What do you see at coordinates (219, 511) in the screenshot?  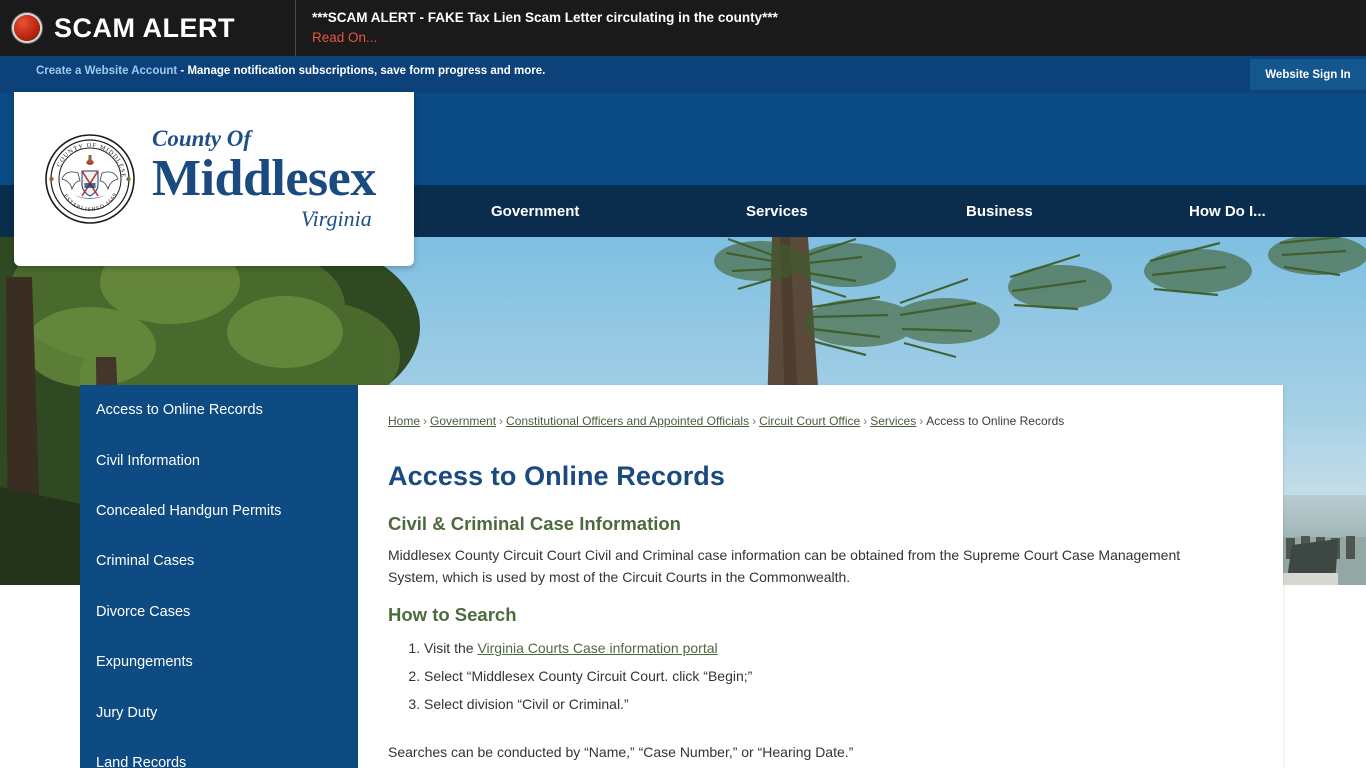 I see `sidebar-item-concealed-handgun-permits: Concealed Handgun Permits` at bounding box center [219, 511].